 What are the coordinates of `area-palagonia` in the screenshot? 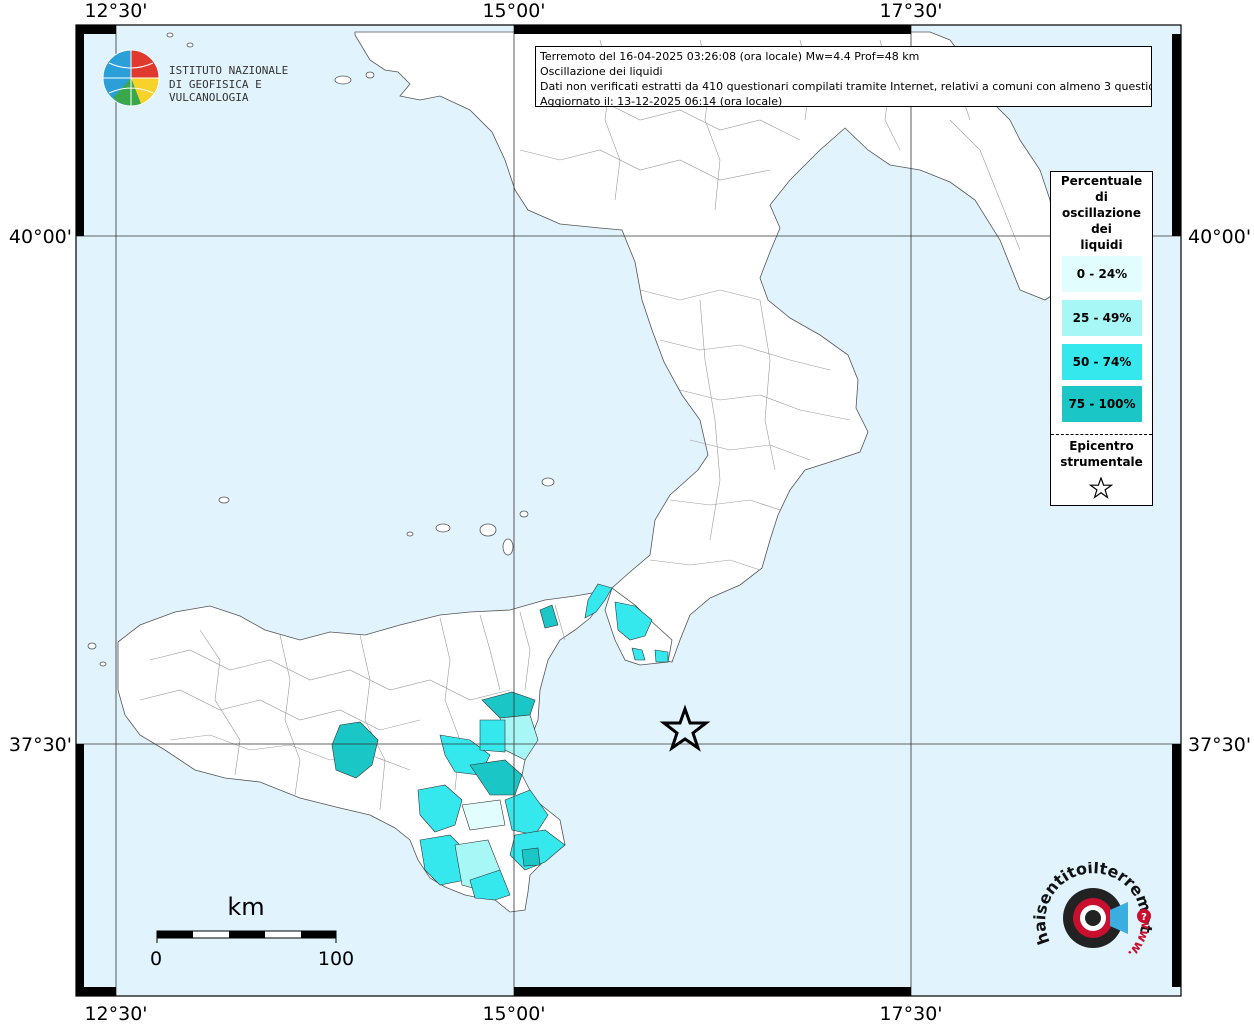 It's located at (483, 815).